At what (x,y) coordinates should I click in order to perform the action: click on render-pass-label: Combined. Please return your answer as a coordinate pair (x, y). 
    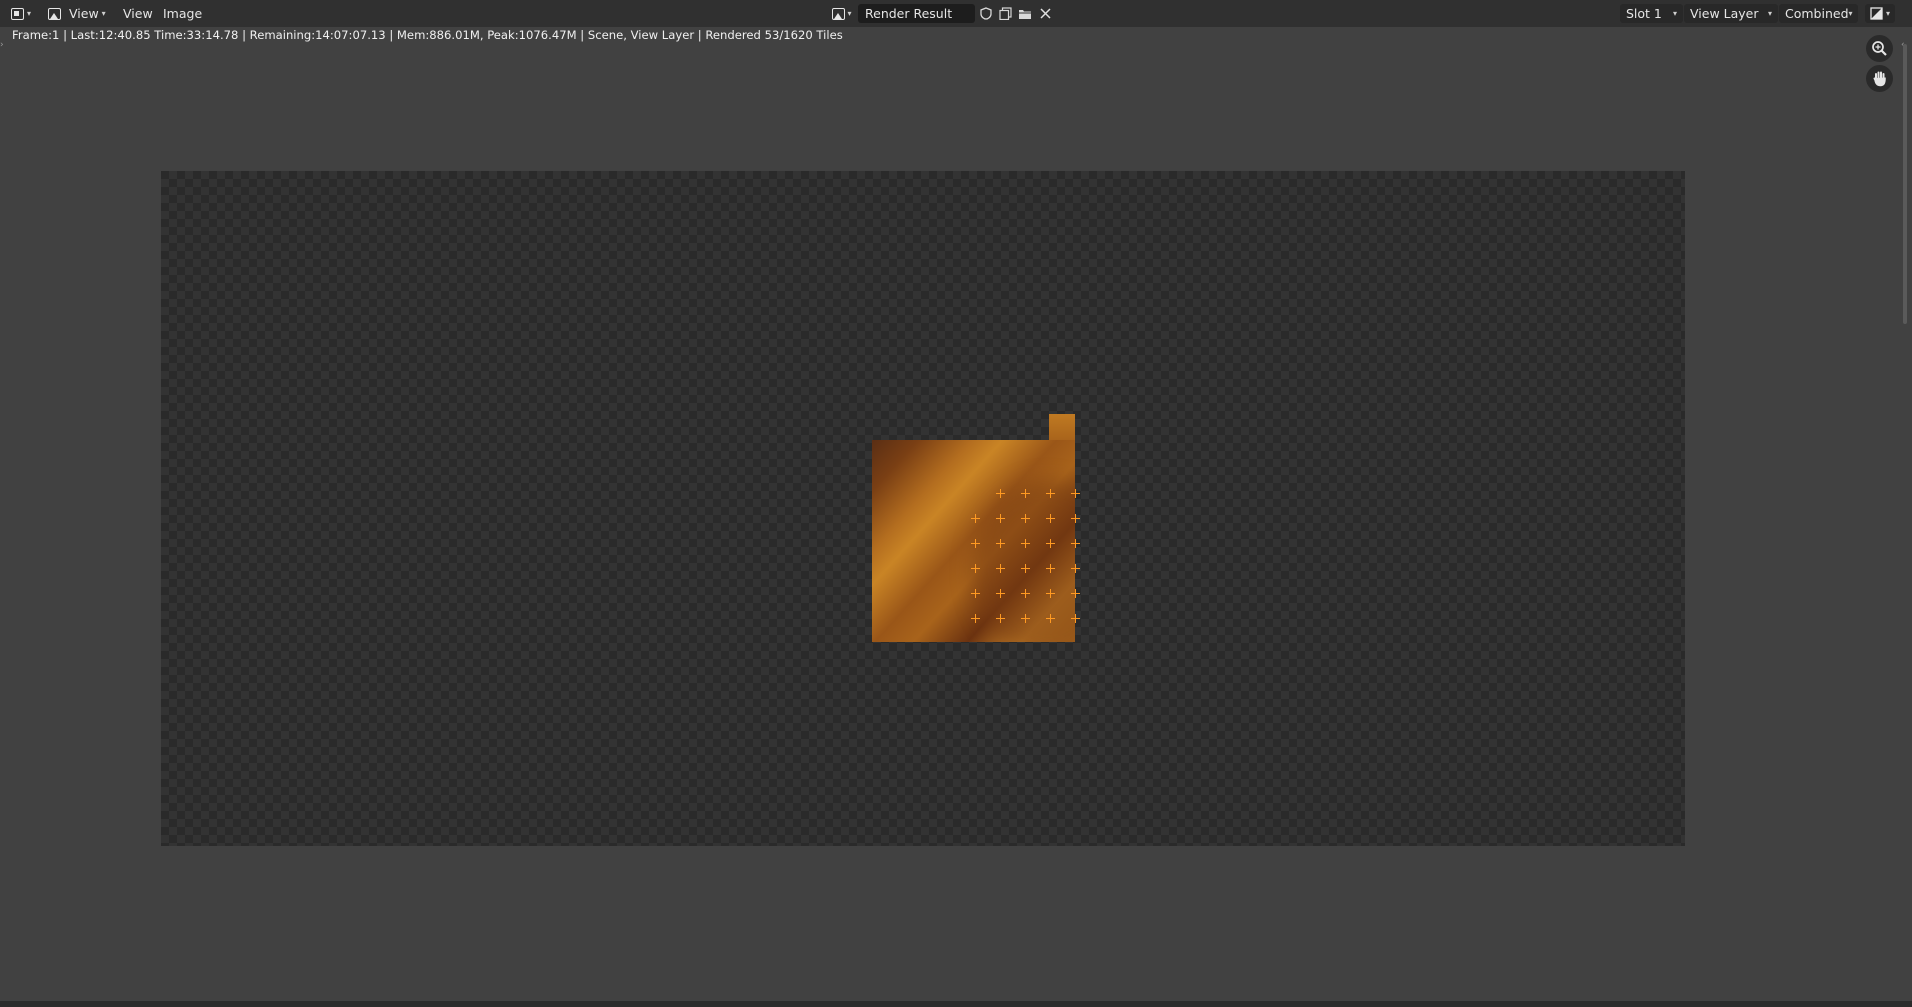
    Looking at the image, I should click on (1817, 13).